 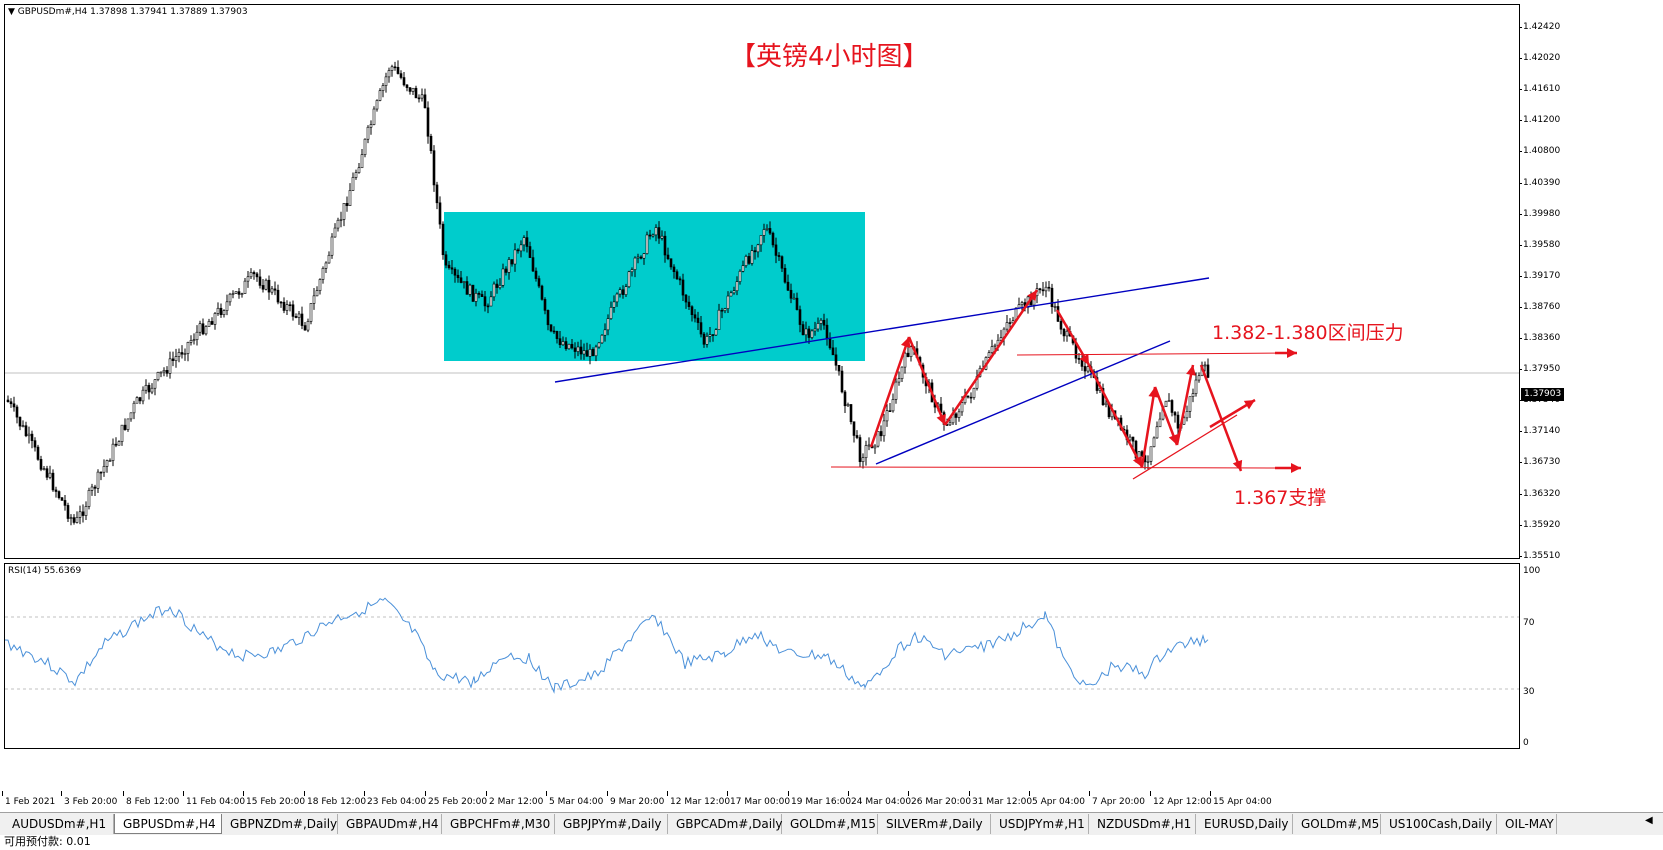 What do you see at coordinates (1117, 799) in the screenshot?
I see `time-tick: 7 Apr 20:00` at bounding box center [1117, 799].